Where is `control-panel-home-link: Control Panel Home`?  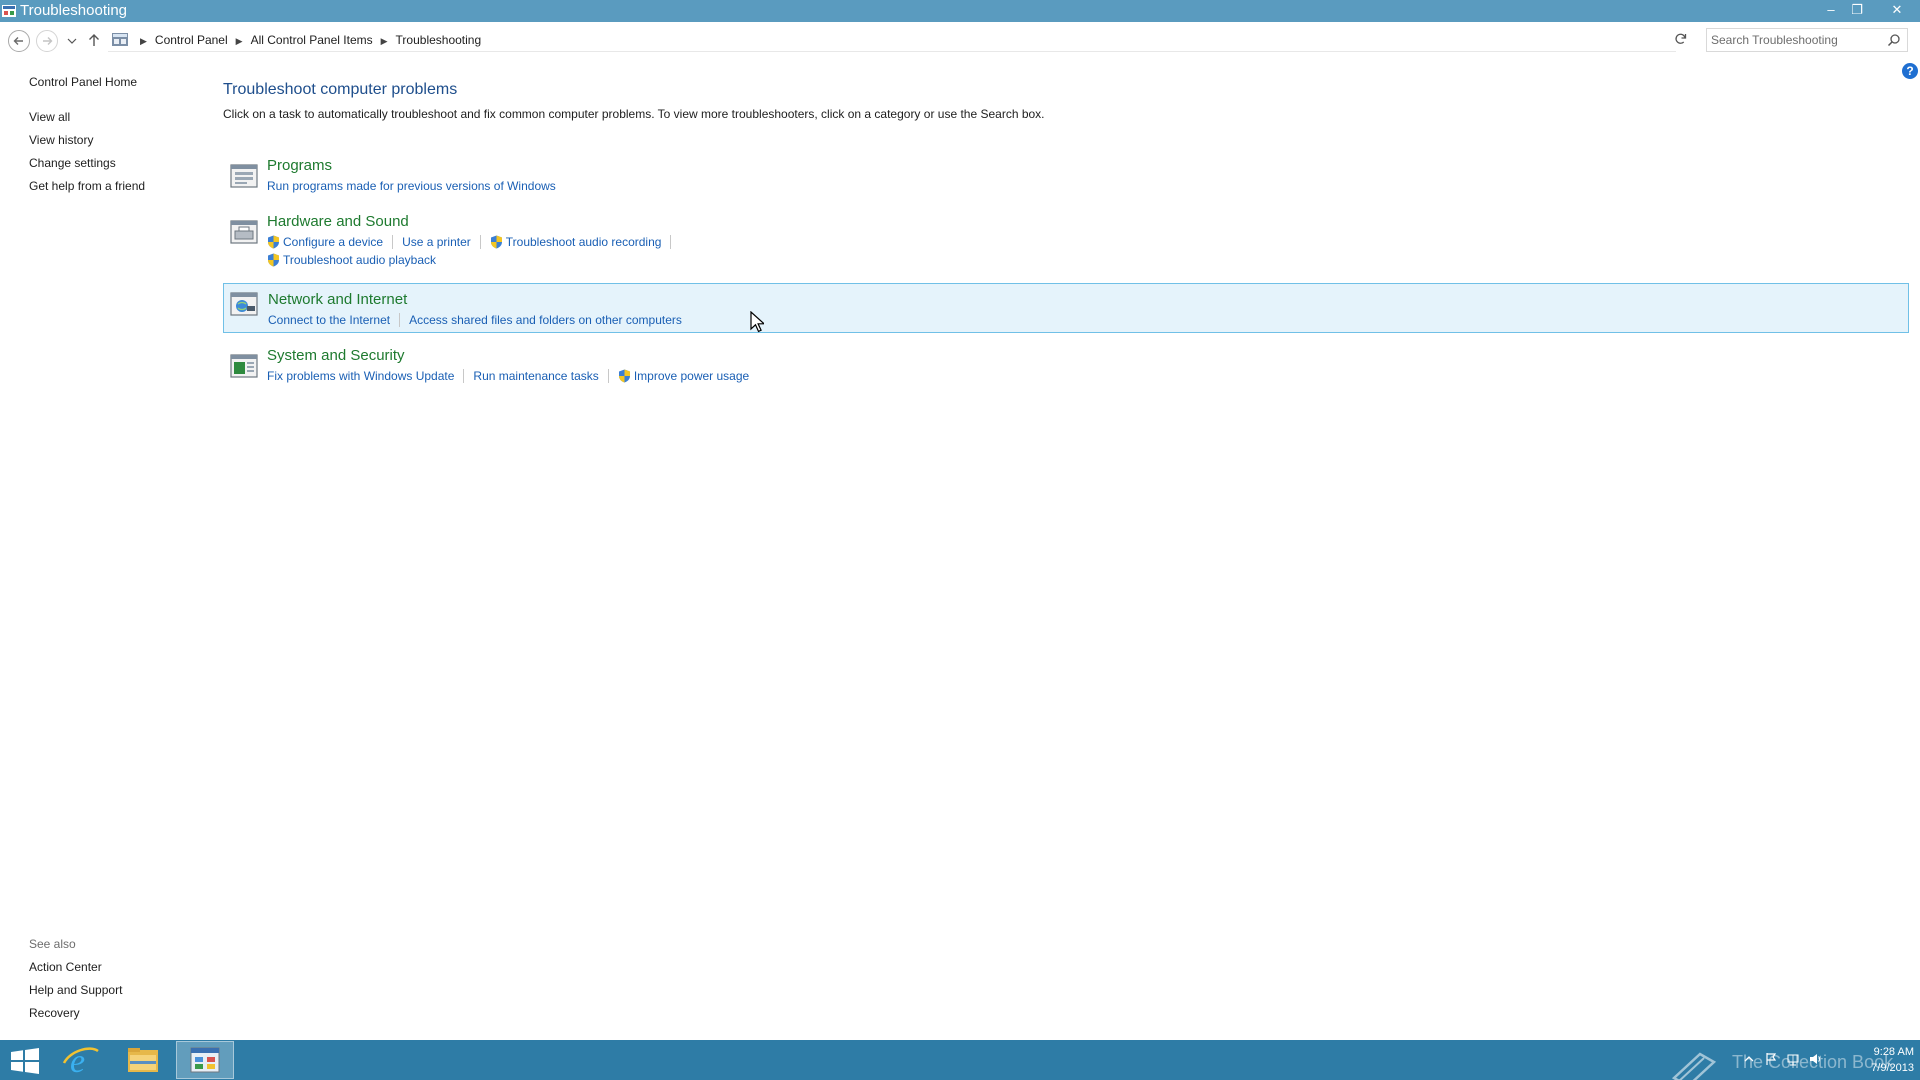
control-panel-home-link: Control Panel Home is located at coordinates (83, 82).